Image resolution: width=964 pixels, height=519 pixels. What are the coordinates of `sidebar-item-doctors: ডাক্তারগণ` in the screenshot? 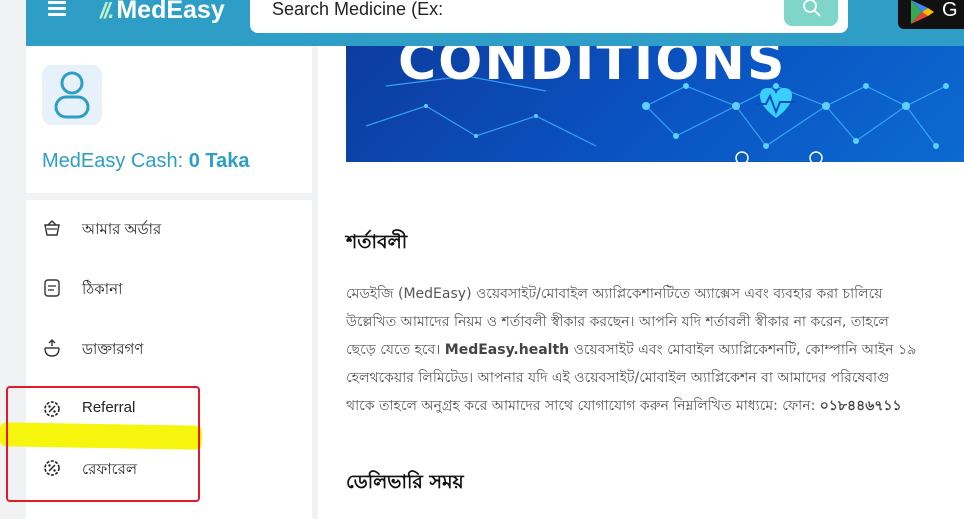 It's located at (169, 348).